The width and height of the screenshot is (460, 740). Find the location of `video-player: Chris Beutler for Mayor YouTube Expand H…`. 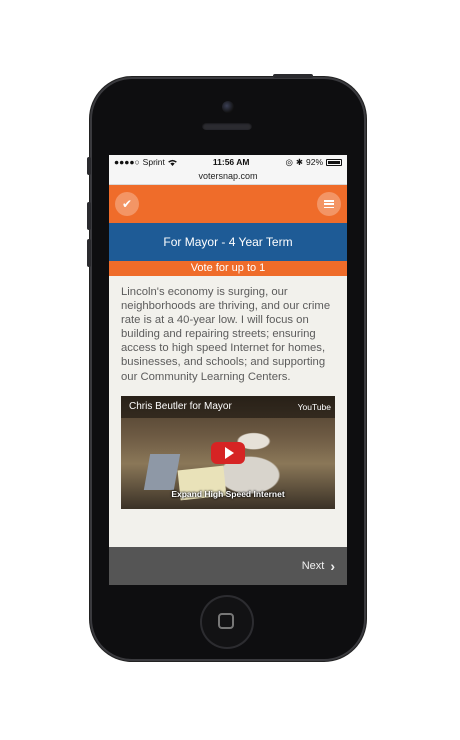

video-player: Chris Beutler for Mayor YouTube Expand H… is located at coordinates (228, 452).